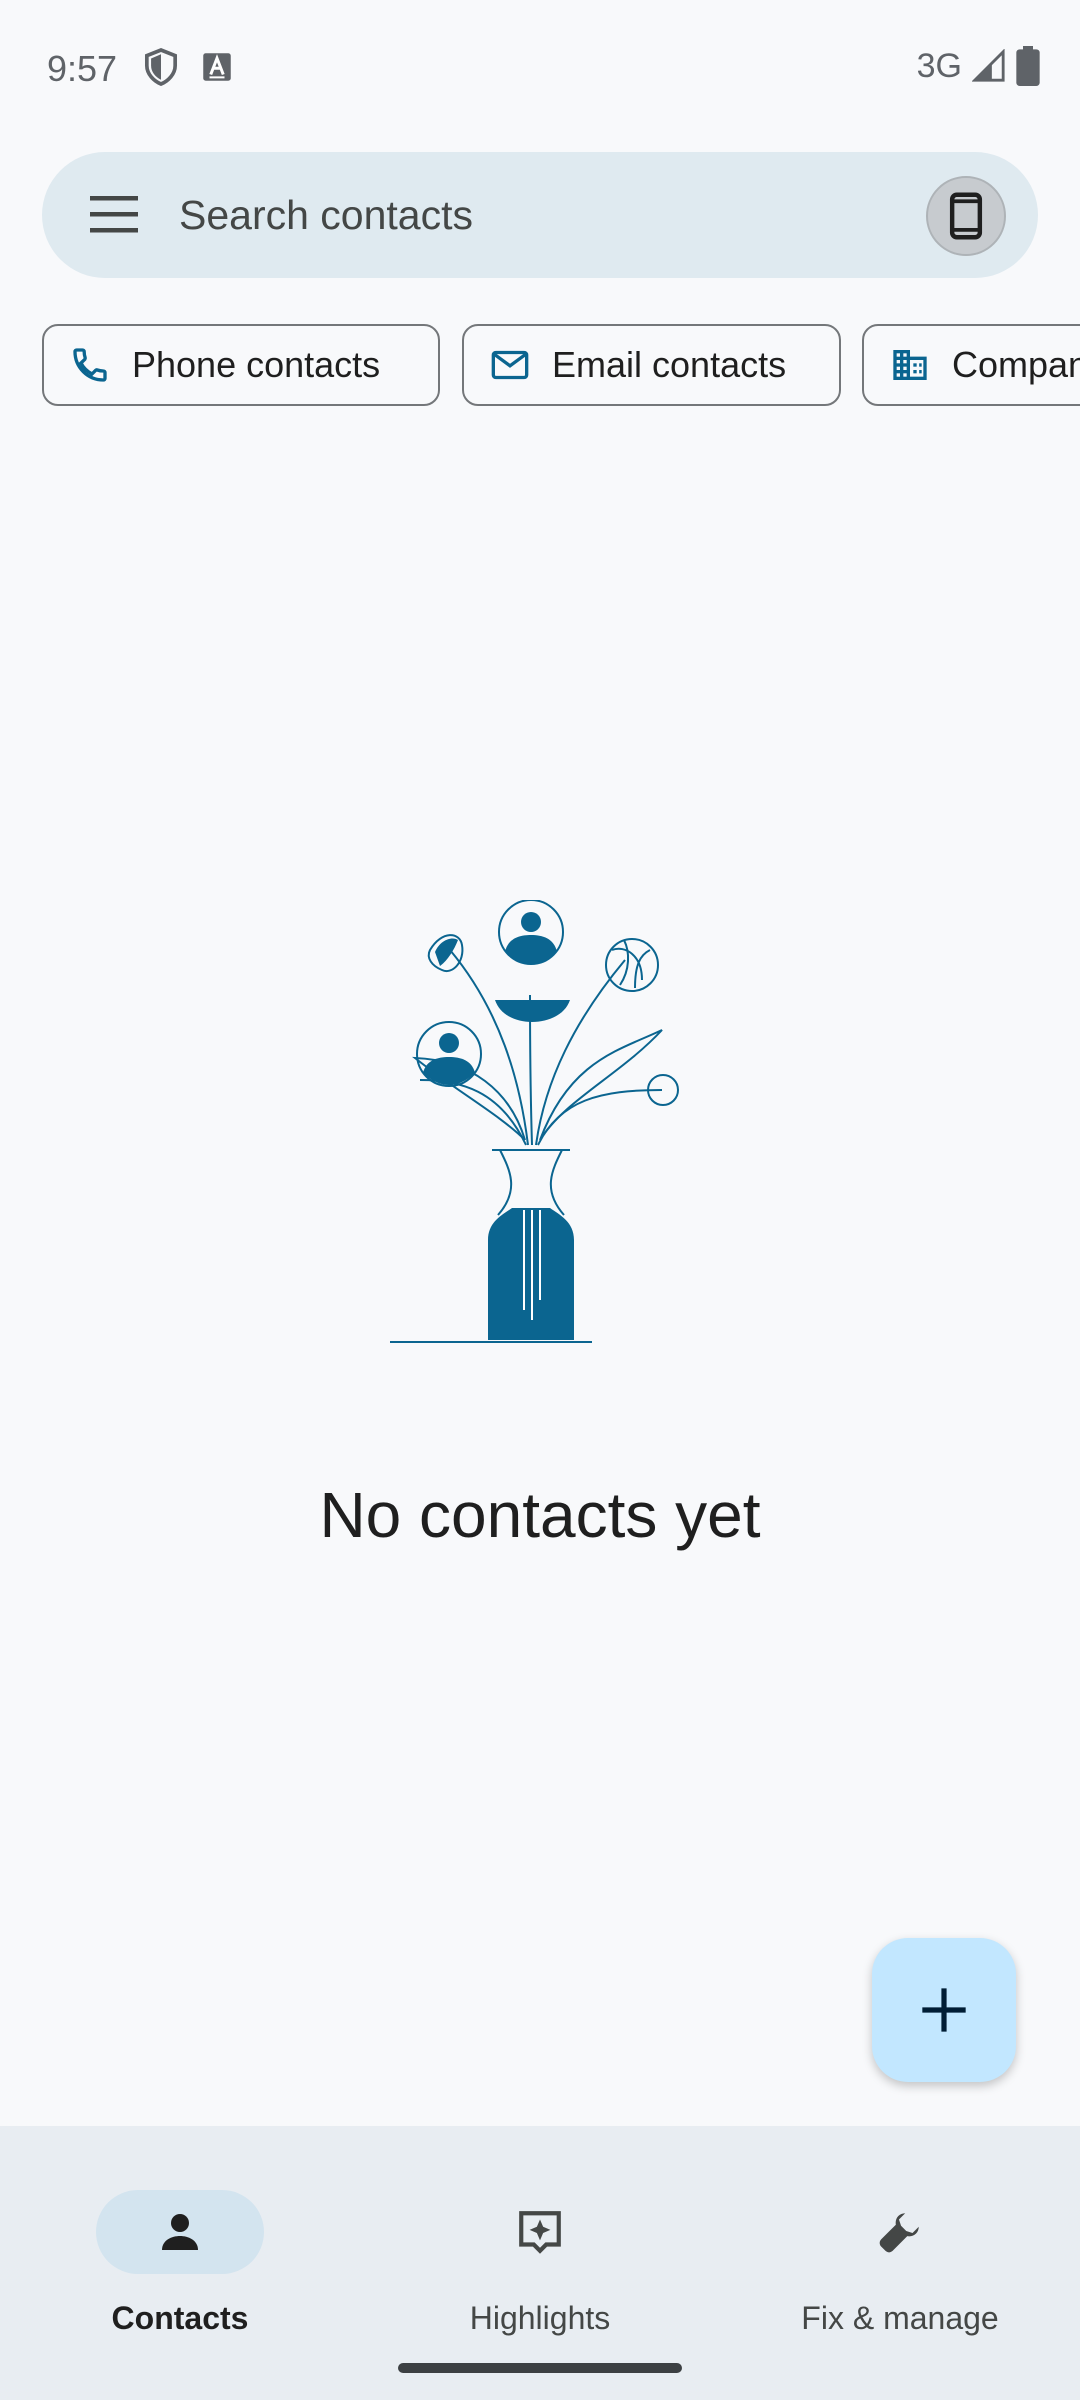 The image size is (1080, 2400). I want to click on empty-state-title: No contacts yet, so click(540, 1515).